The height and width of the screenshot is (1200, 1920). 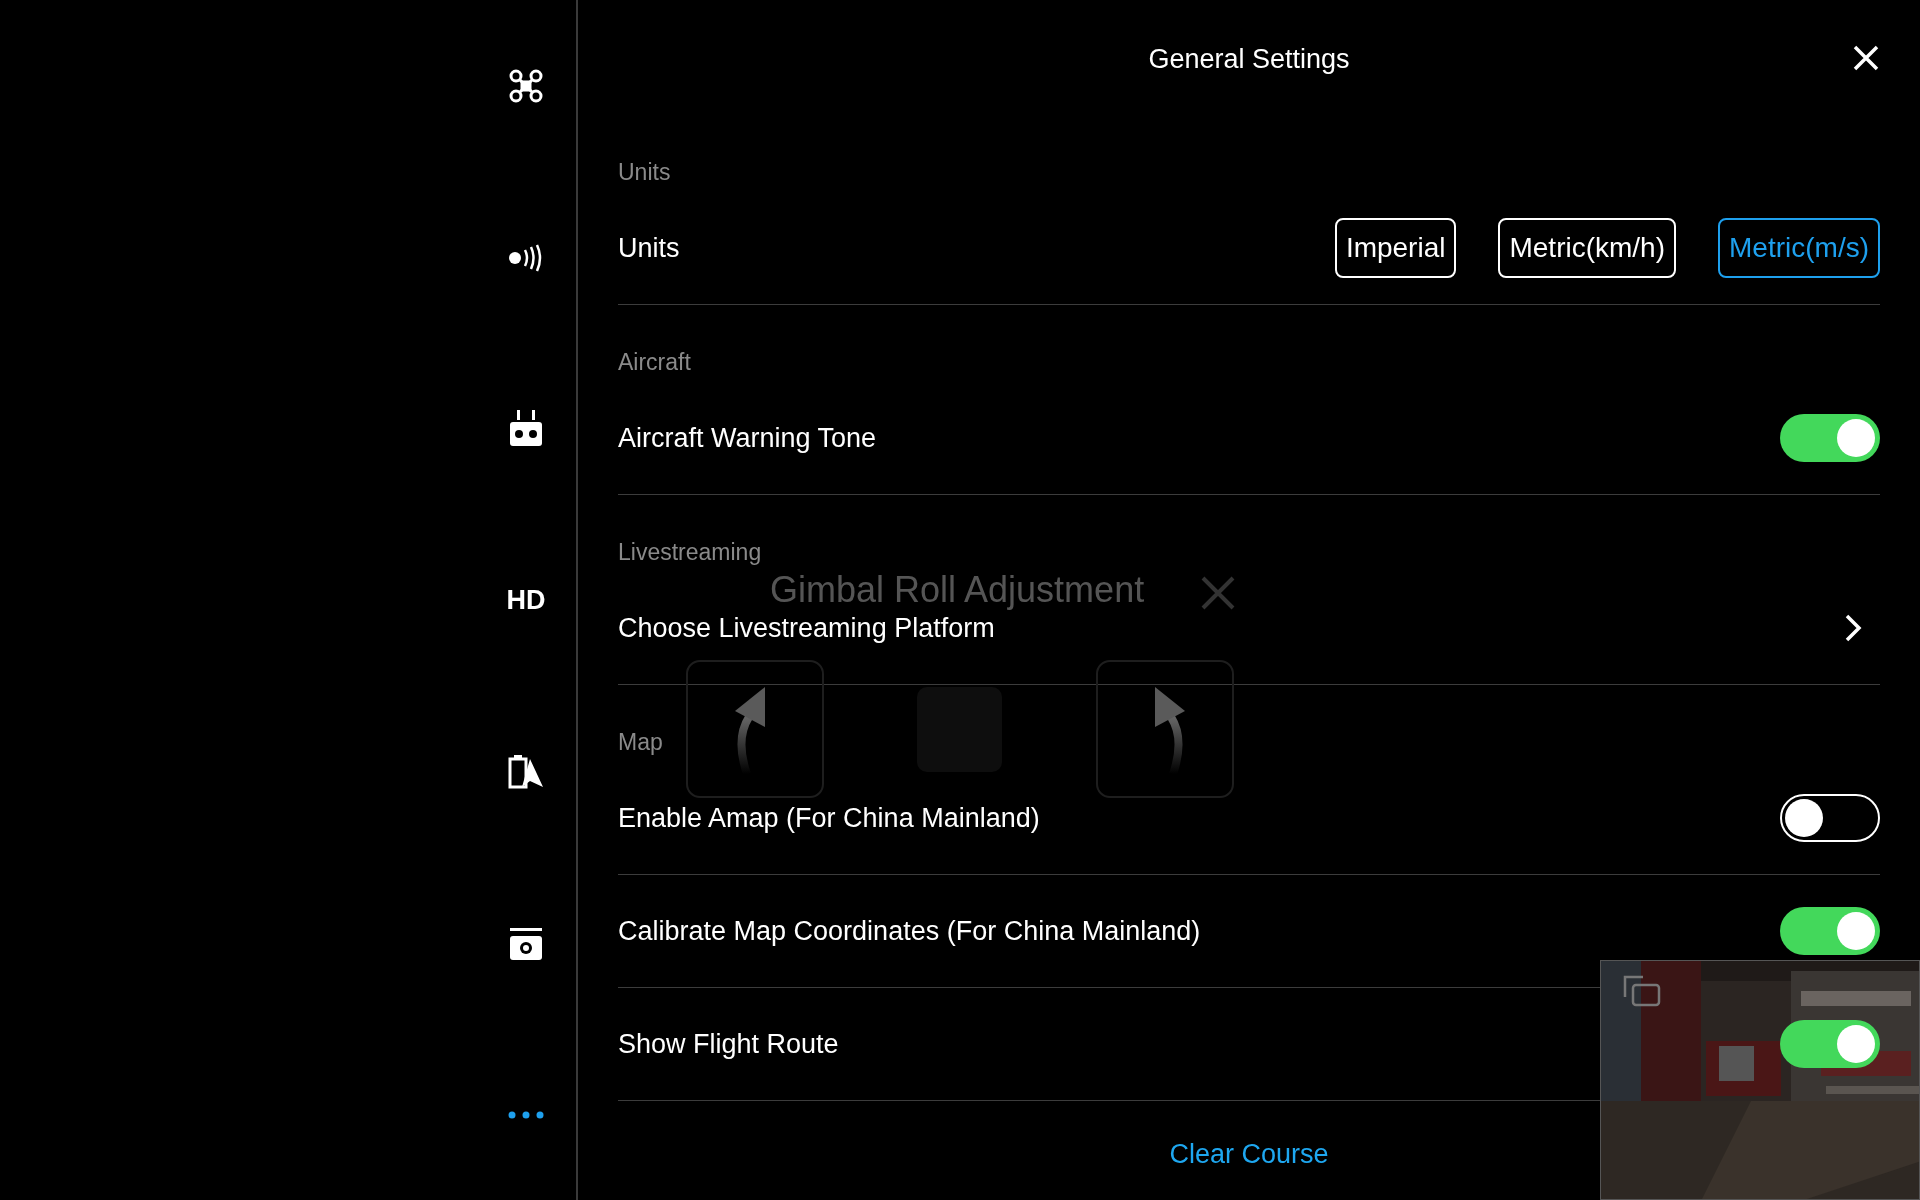 I want to click on setting-label: Show Flight Route, so click(x=728, y=1044).